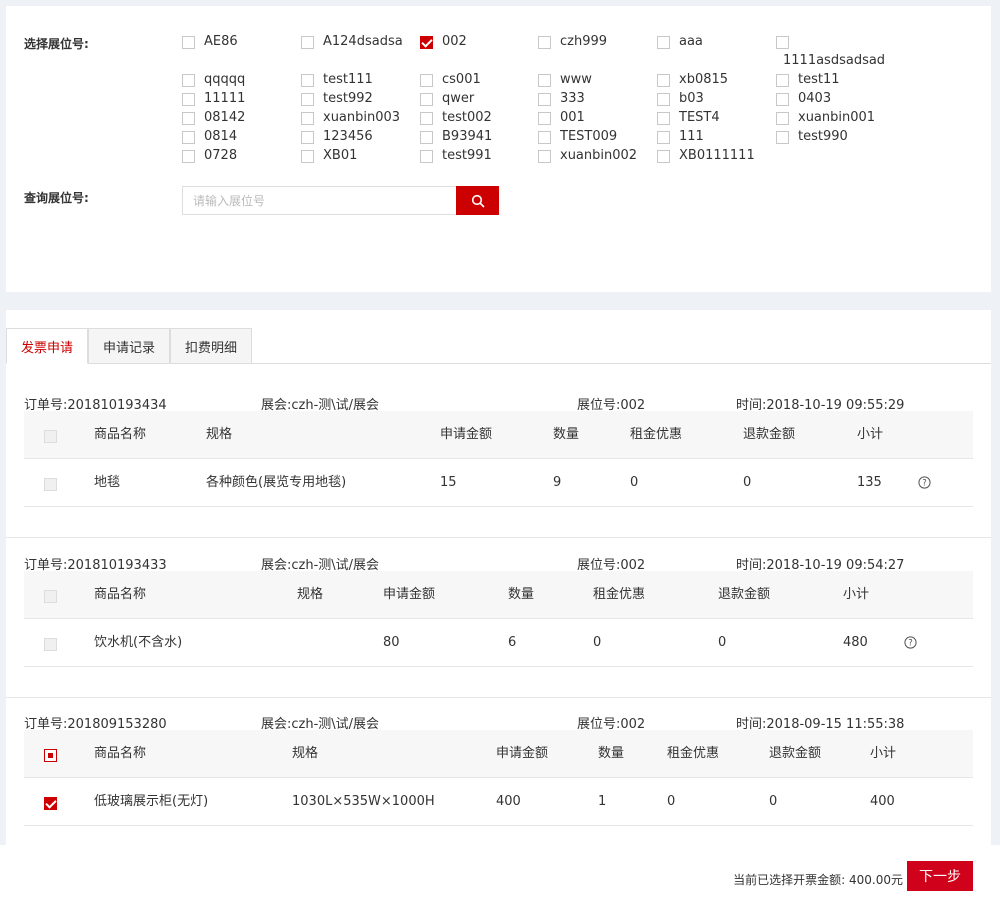 The height and width of the screenshot is (904, 1000). I want to click on tab-deduction-details: 扣费明细, so click(211, 346).